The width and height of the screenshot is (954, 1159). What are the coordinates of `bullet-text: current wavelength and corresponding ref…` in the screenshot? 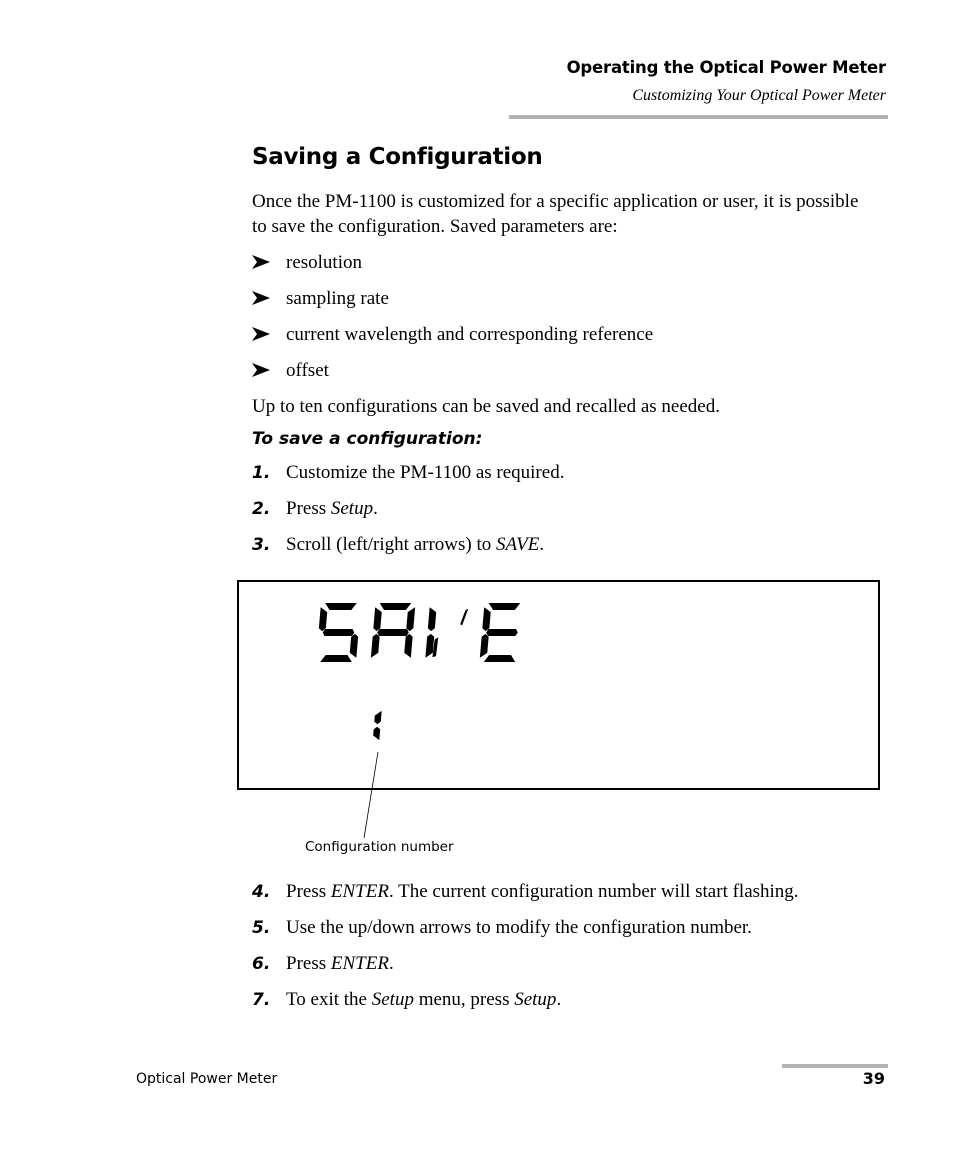 It's located at (470, 334).